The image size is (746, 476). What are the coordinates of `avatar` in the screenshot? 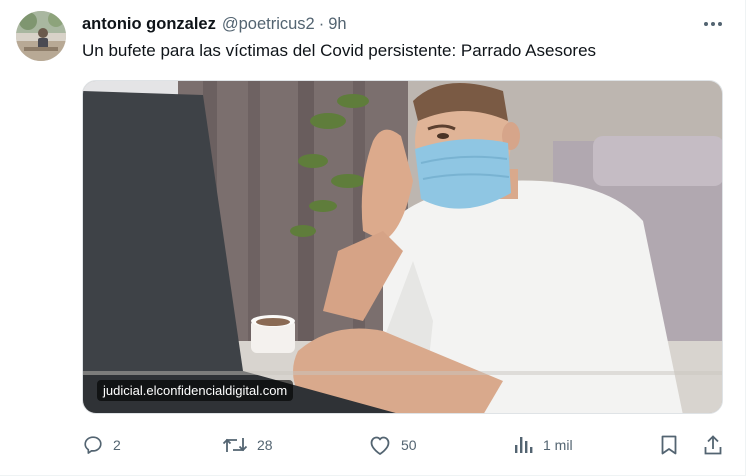 It's located at (41, 36).